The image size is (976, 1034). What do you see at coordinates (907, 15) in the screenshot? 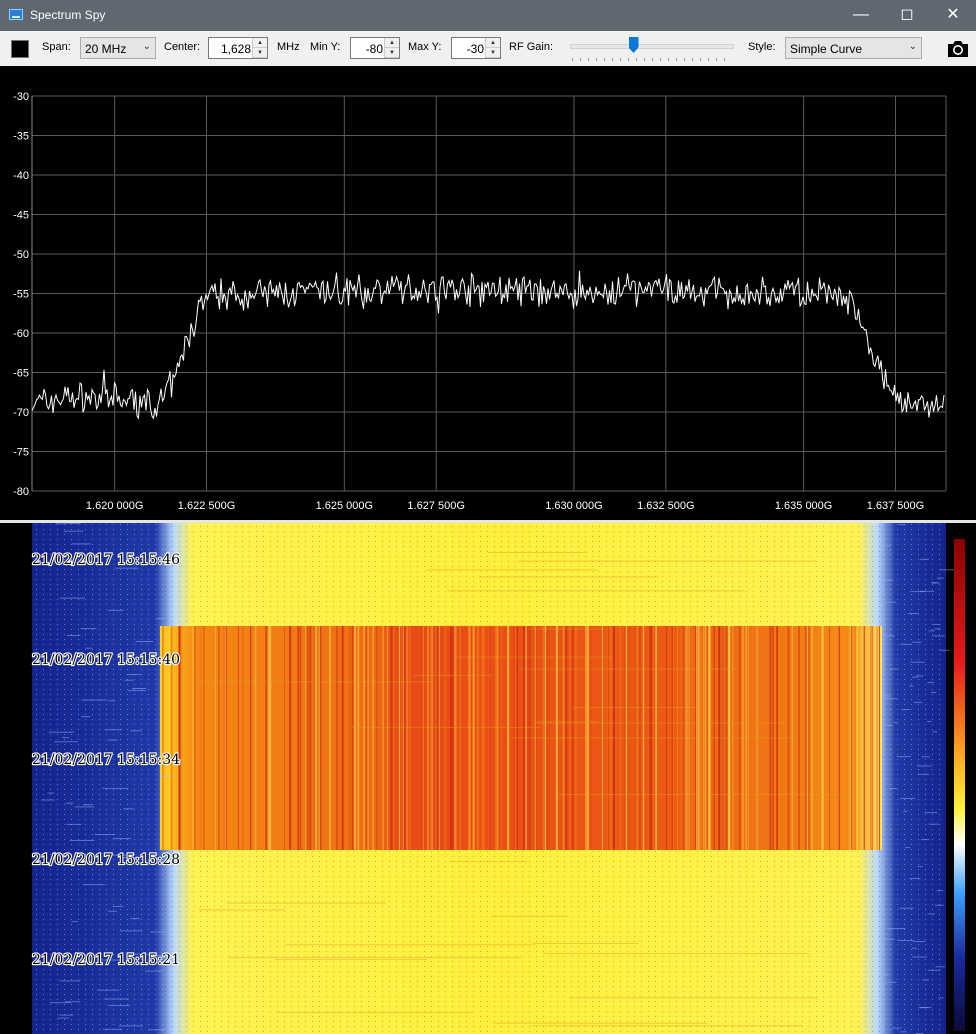
I see `maximize-button: ◻` at bounding box center [907, 15].